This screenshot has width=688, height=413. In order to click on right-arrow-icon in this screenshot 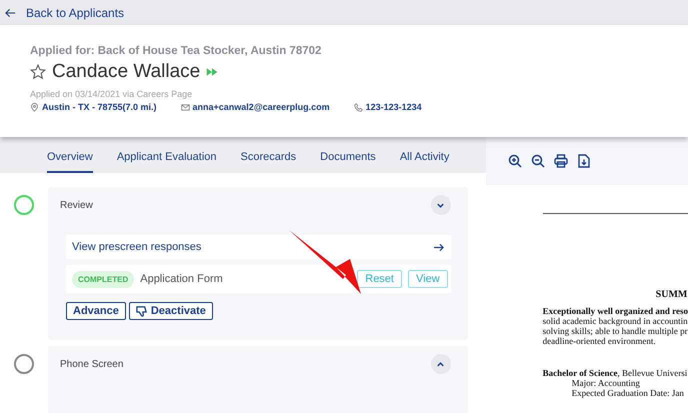, I will do `click(439, 247)`.